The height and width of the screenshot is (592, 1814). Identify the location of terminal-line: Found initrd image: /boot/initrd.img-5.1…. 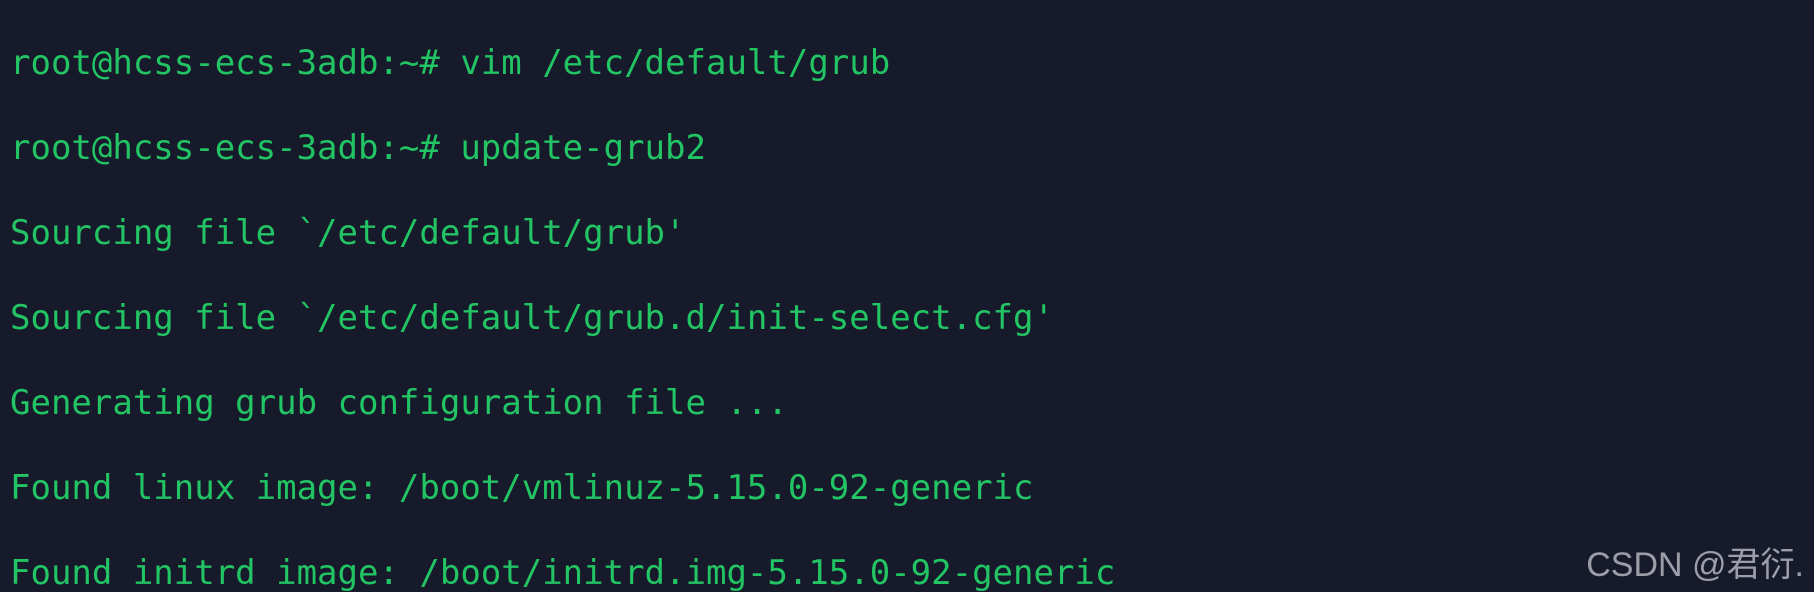
(563, 572).